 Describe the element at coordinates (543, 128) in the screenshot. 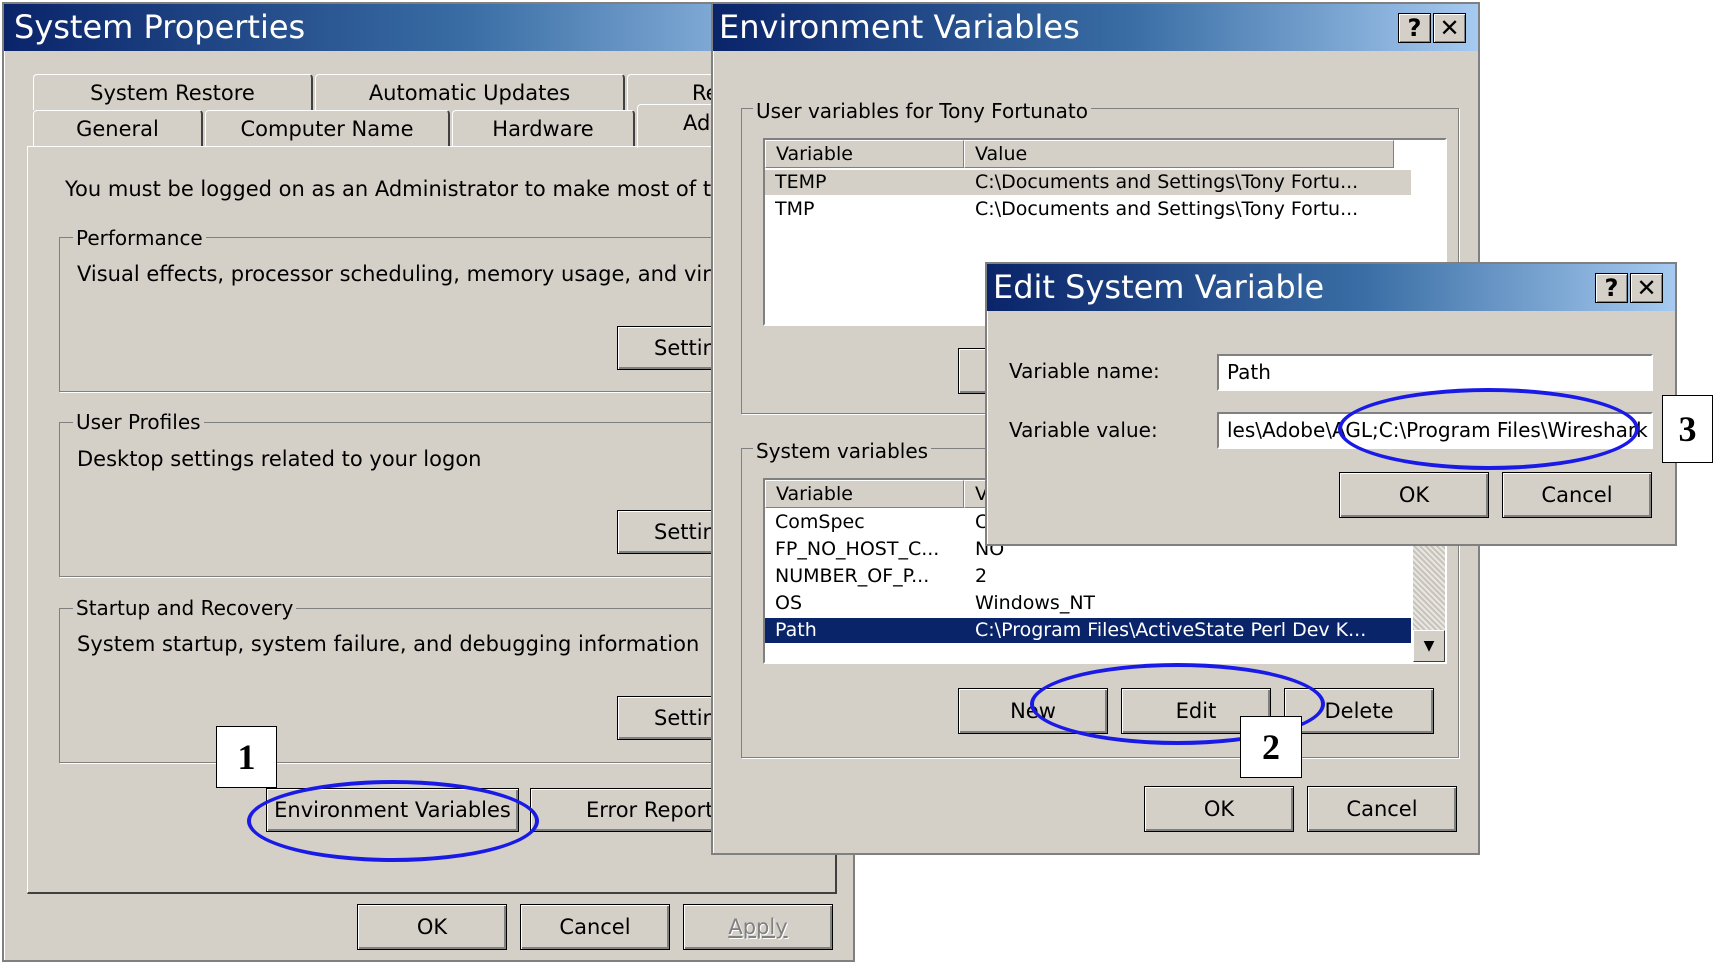

I see `tab-hardware: Hardware` at that location.